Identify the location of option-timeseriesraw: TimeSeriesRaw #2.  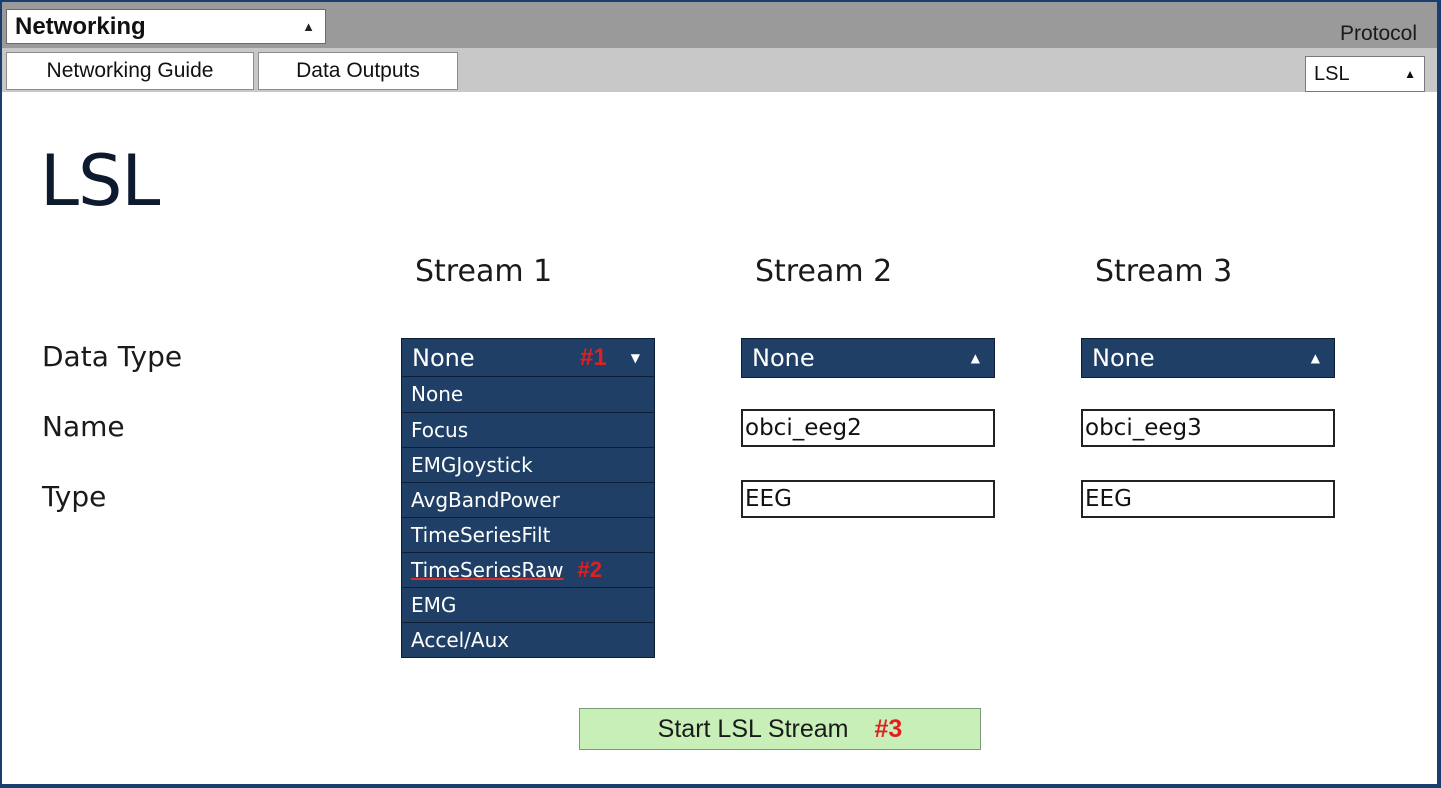
(528, 569).